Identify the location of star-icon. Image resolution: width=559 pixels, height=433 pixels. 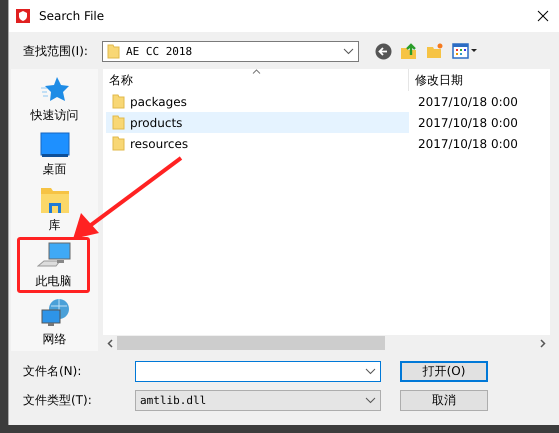
(55, 90).